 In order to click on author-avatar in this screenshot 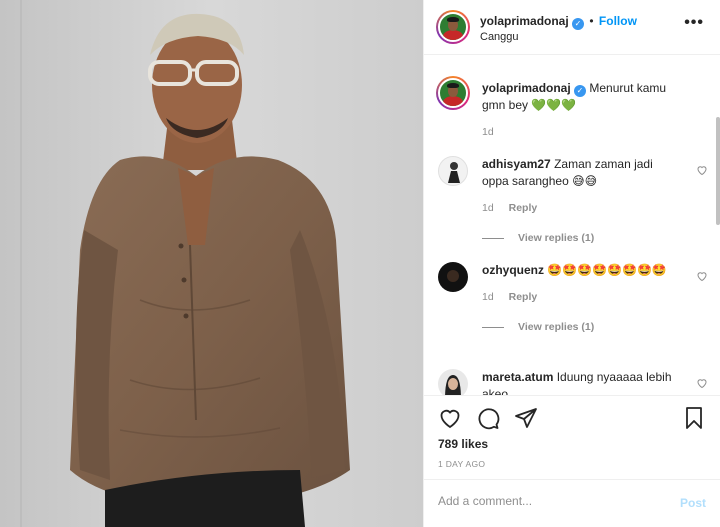, I will do `click(453, 27)`.